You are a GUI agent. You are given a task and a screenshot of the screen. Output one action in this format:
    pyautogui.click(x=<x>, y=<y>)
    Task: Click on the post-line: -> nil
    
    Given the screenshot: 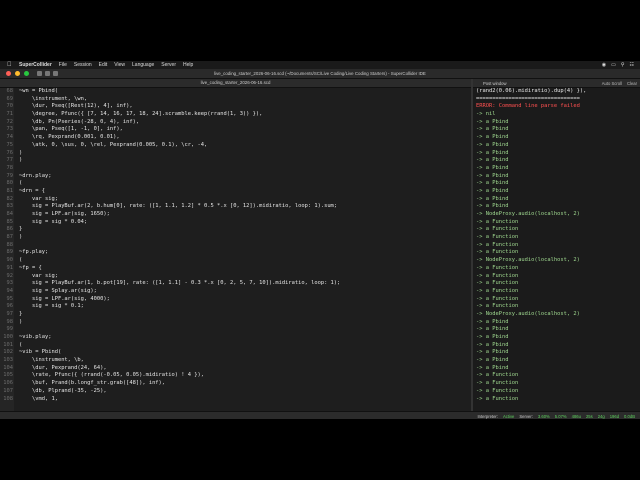 What is the action you would take?
    pyautogui.click(x=486, y=114)
    